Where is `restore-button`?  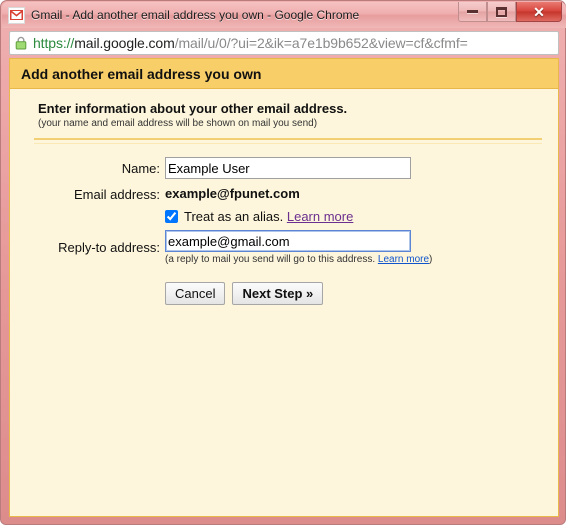 restore-button is located at coordinates (501, 12).